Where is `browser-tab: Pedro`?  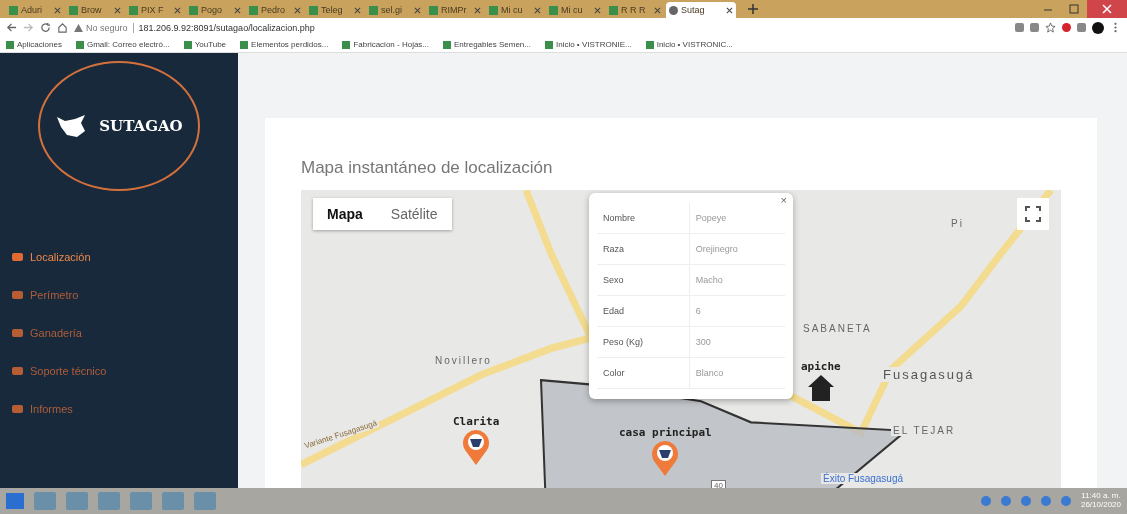
browser-tab: Pedro is located at coordinates (275, 10).